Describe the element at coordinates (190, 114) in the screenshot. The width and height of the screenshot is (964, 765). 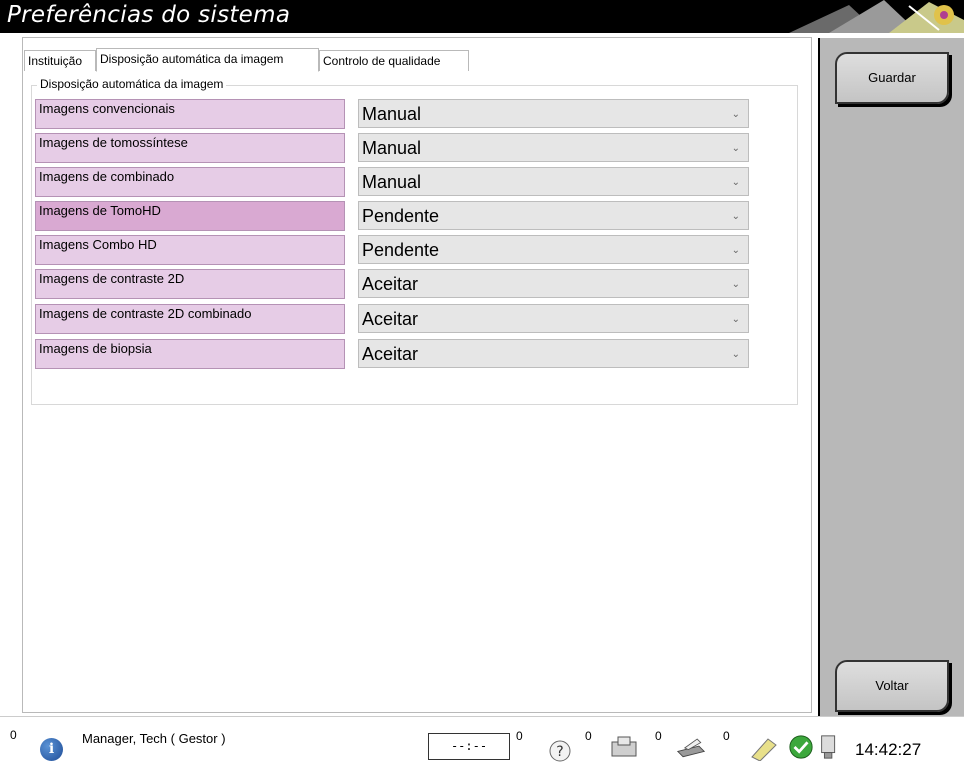
I see `row-label-convencionais: Imagens convencionais` at that location.